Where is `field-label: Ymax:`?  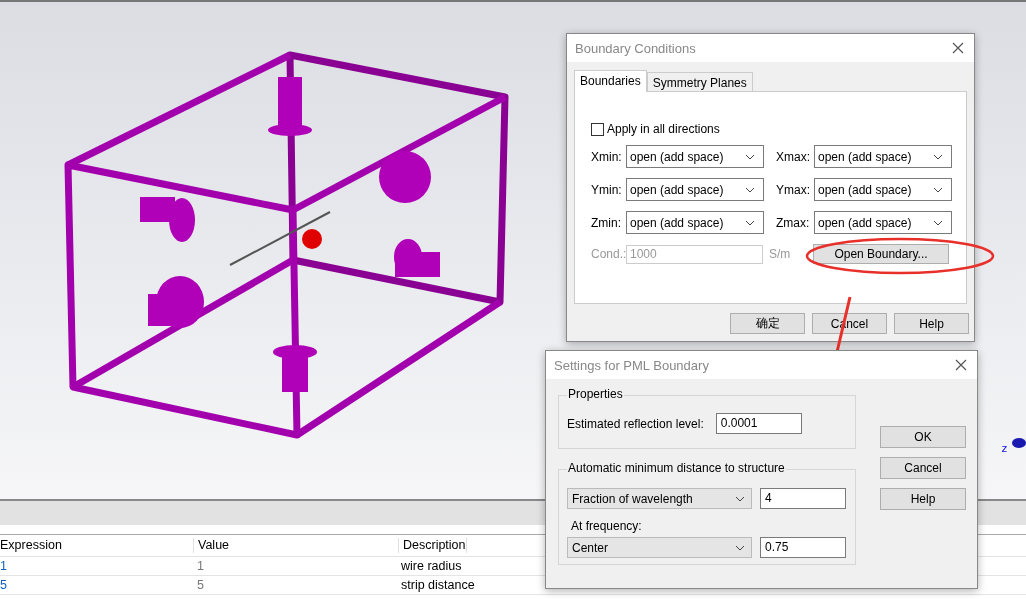 field-label: Ymax: is located at coordinates (793, 189).